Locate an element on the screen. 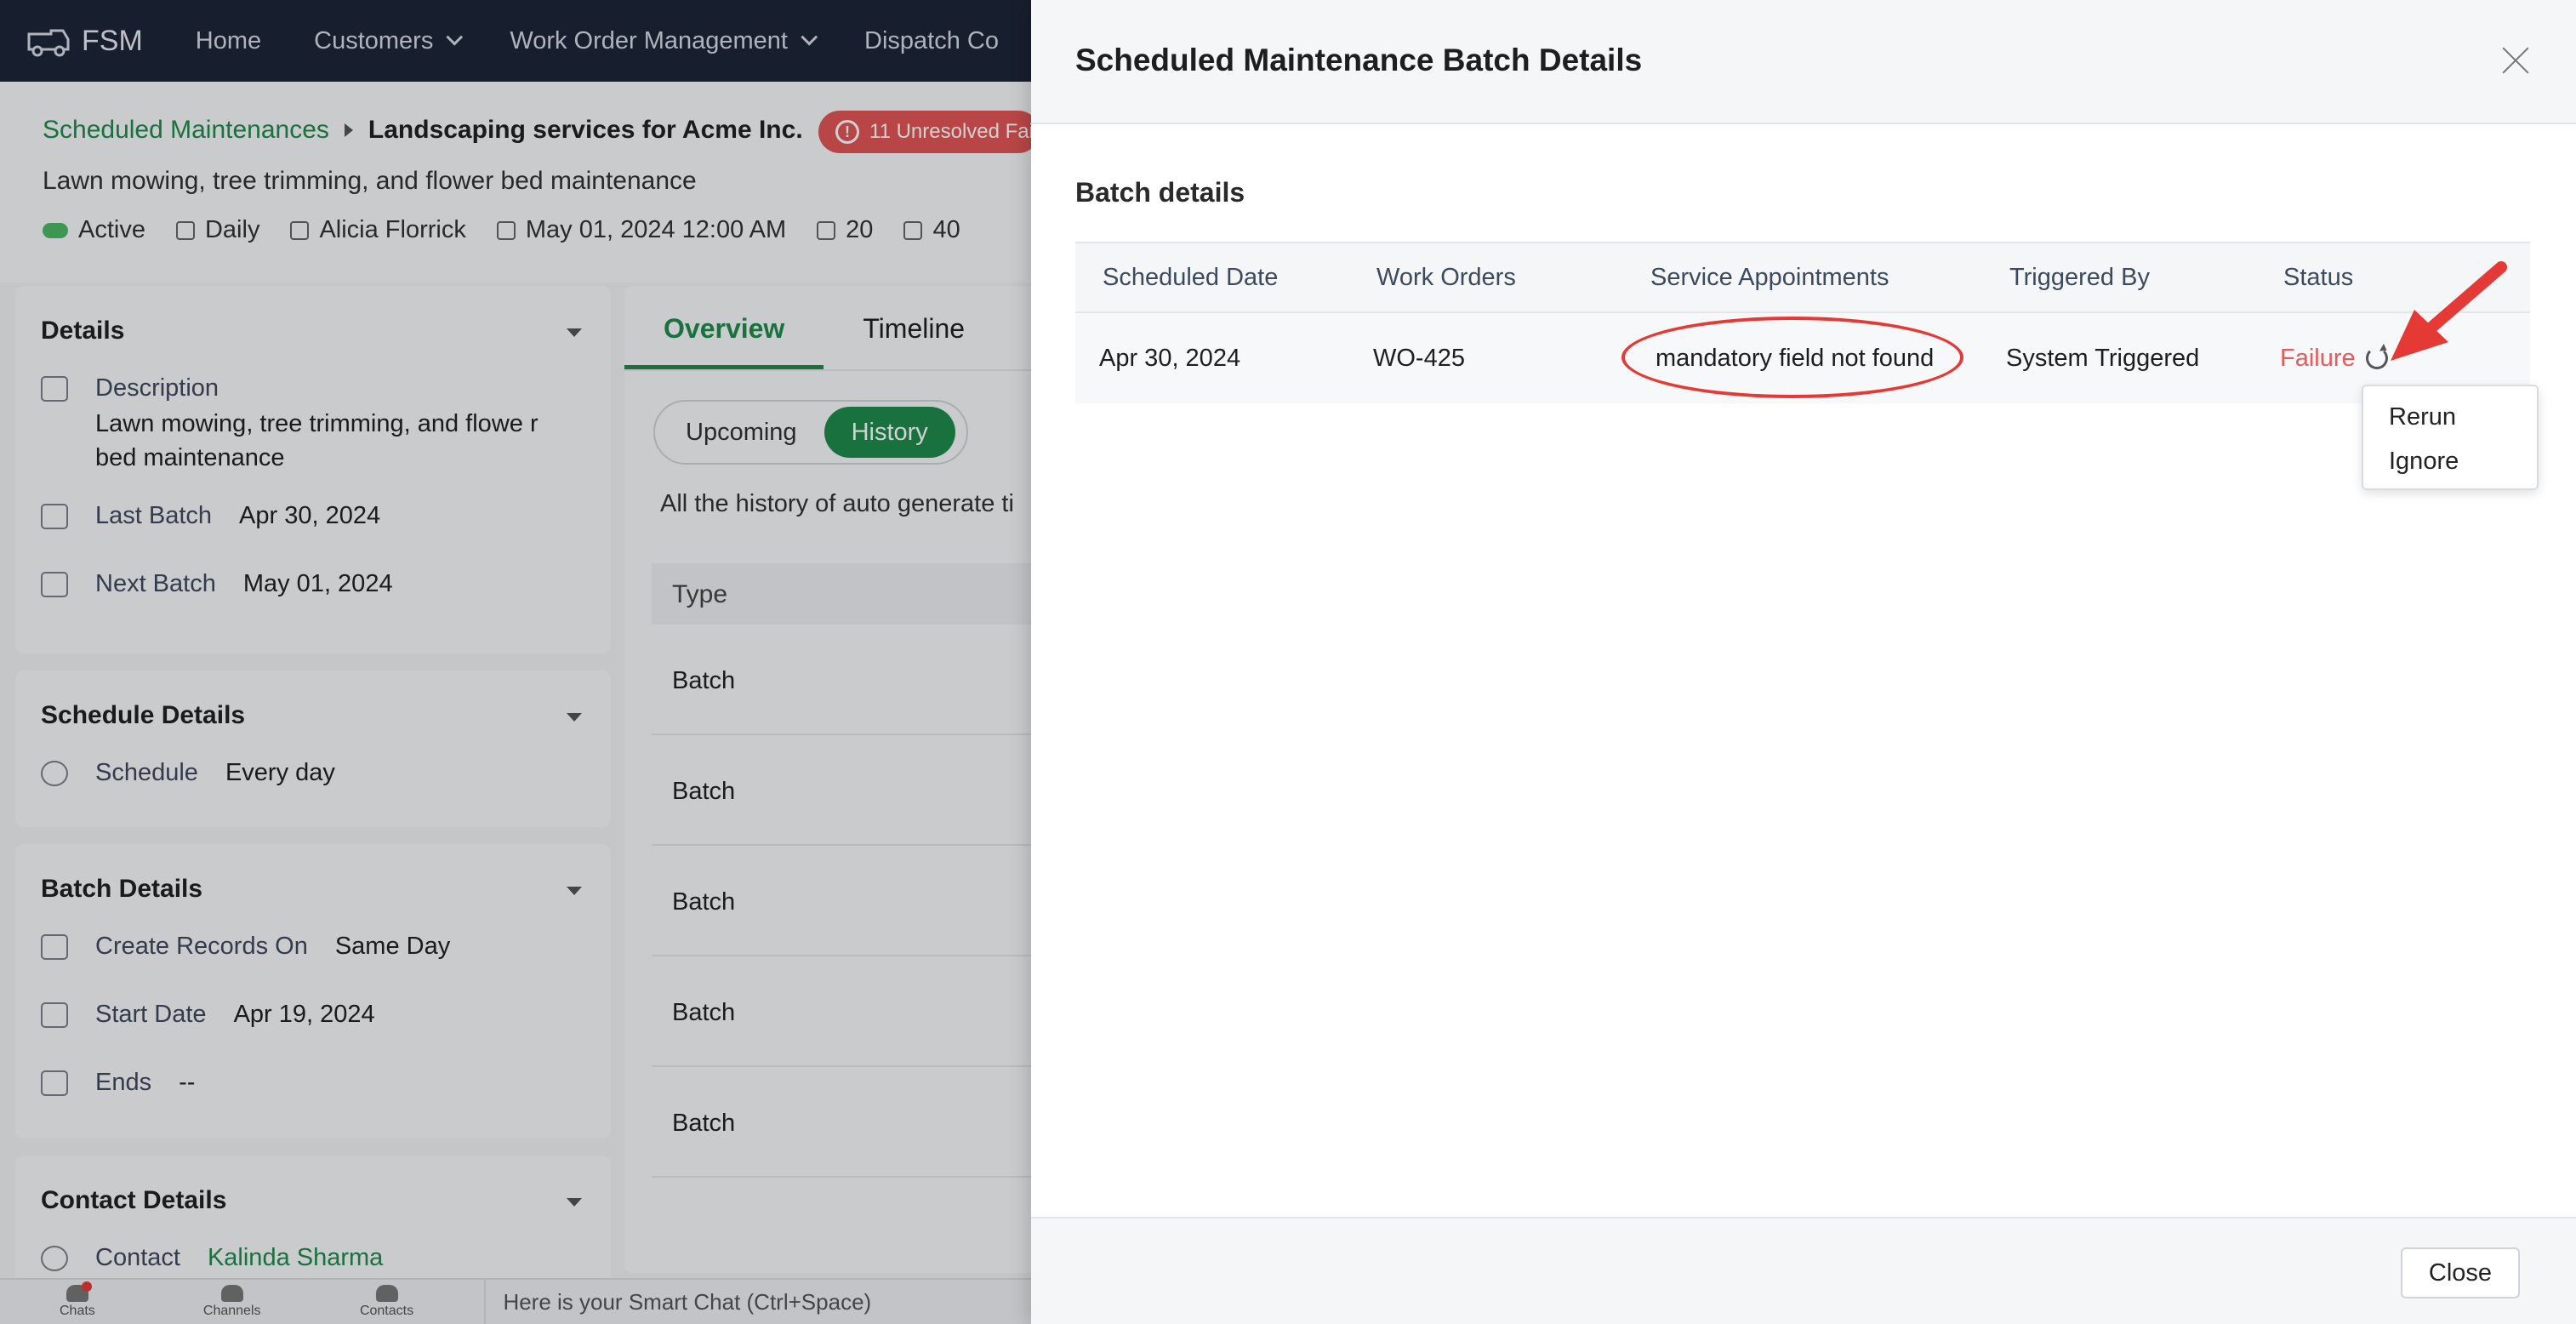  status-action-menu: Rerun Ignore is located at coordinates (2450, 437).